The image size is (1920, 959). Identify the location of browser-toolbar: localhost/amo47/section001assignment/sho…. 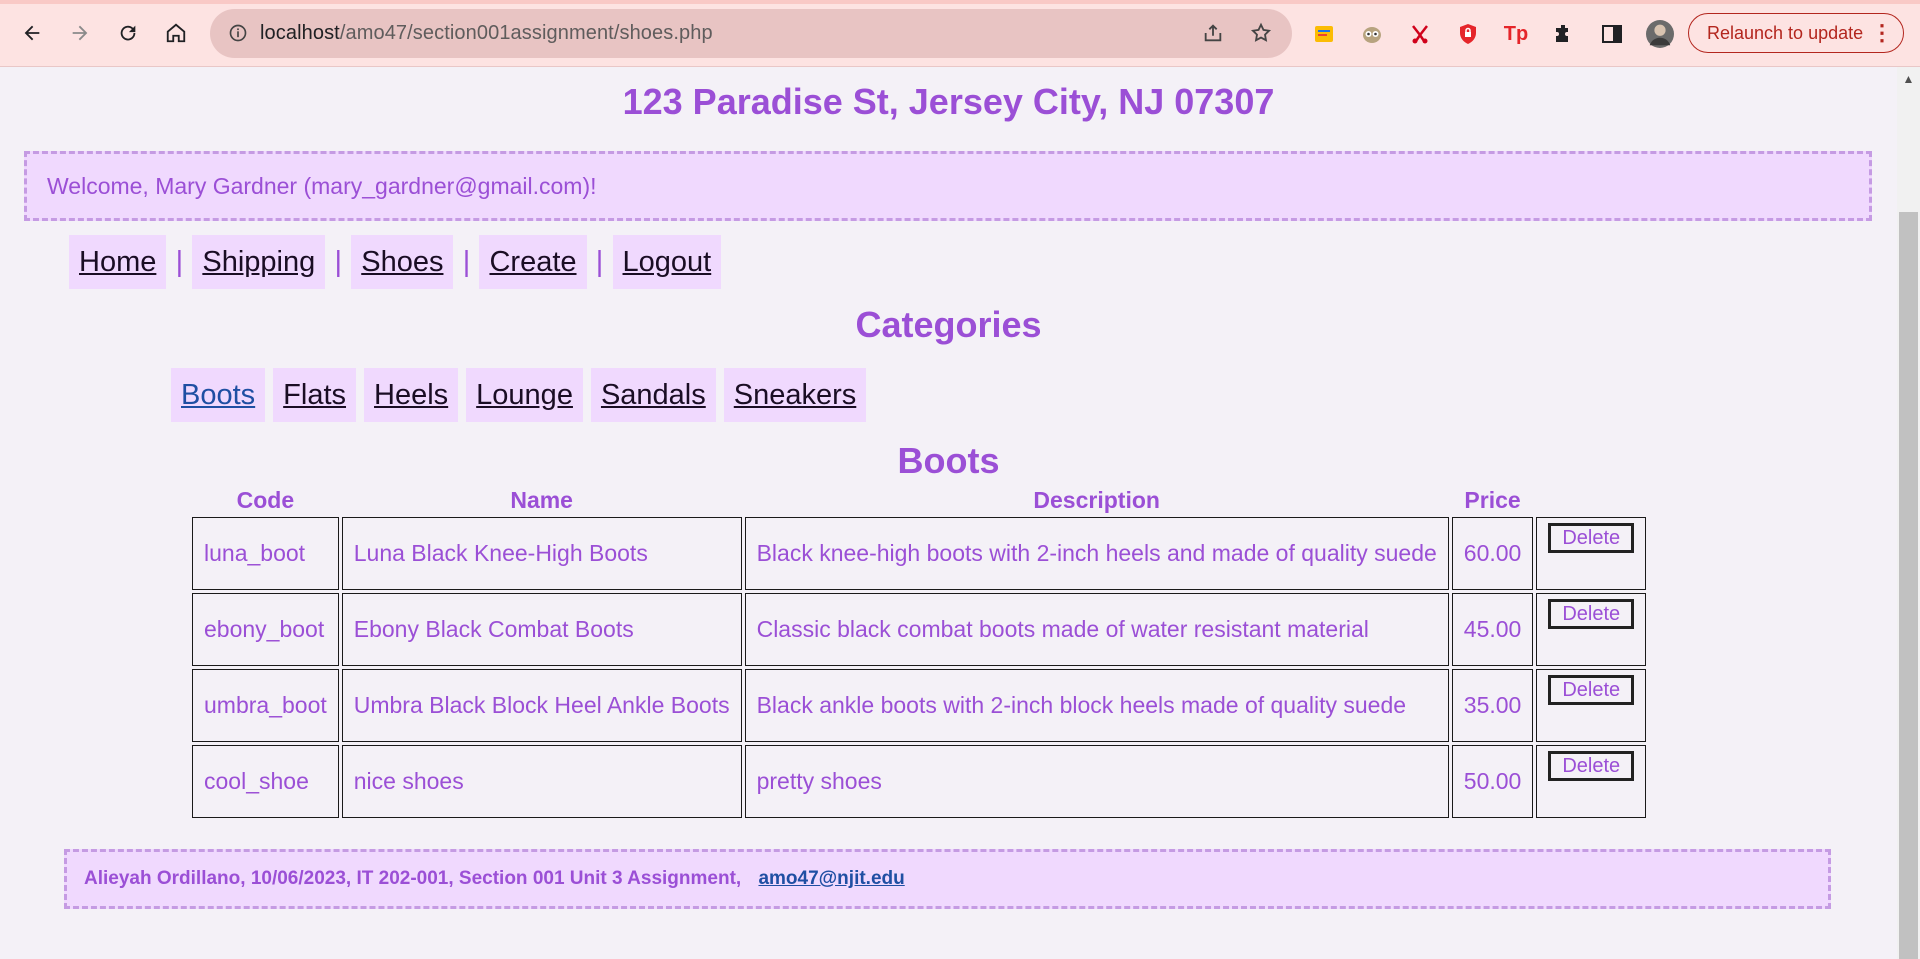
(960, 33).